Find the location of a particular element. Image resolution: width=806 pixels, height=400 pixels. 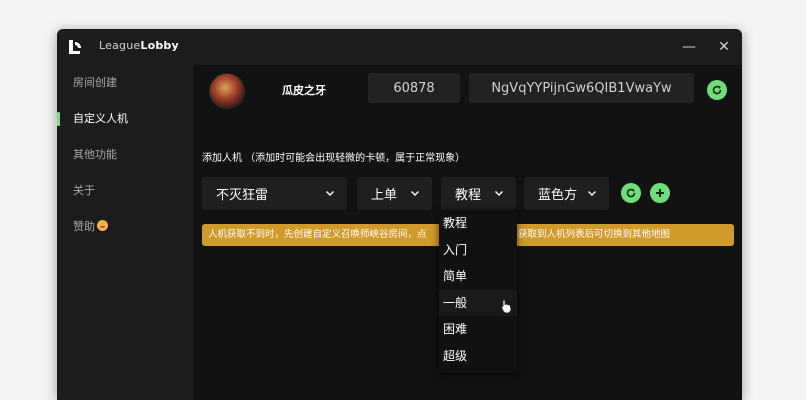

minimize-button: — is located at coordinates (689, 47).